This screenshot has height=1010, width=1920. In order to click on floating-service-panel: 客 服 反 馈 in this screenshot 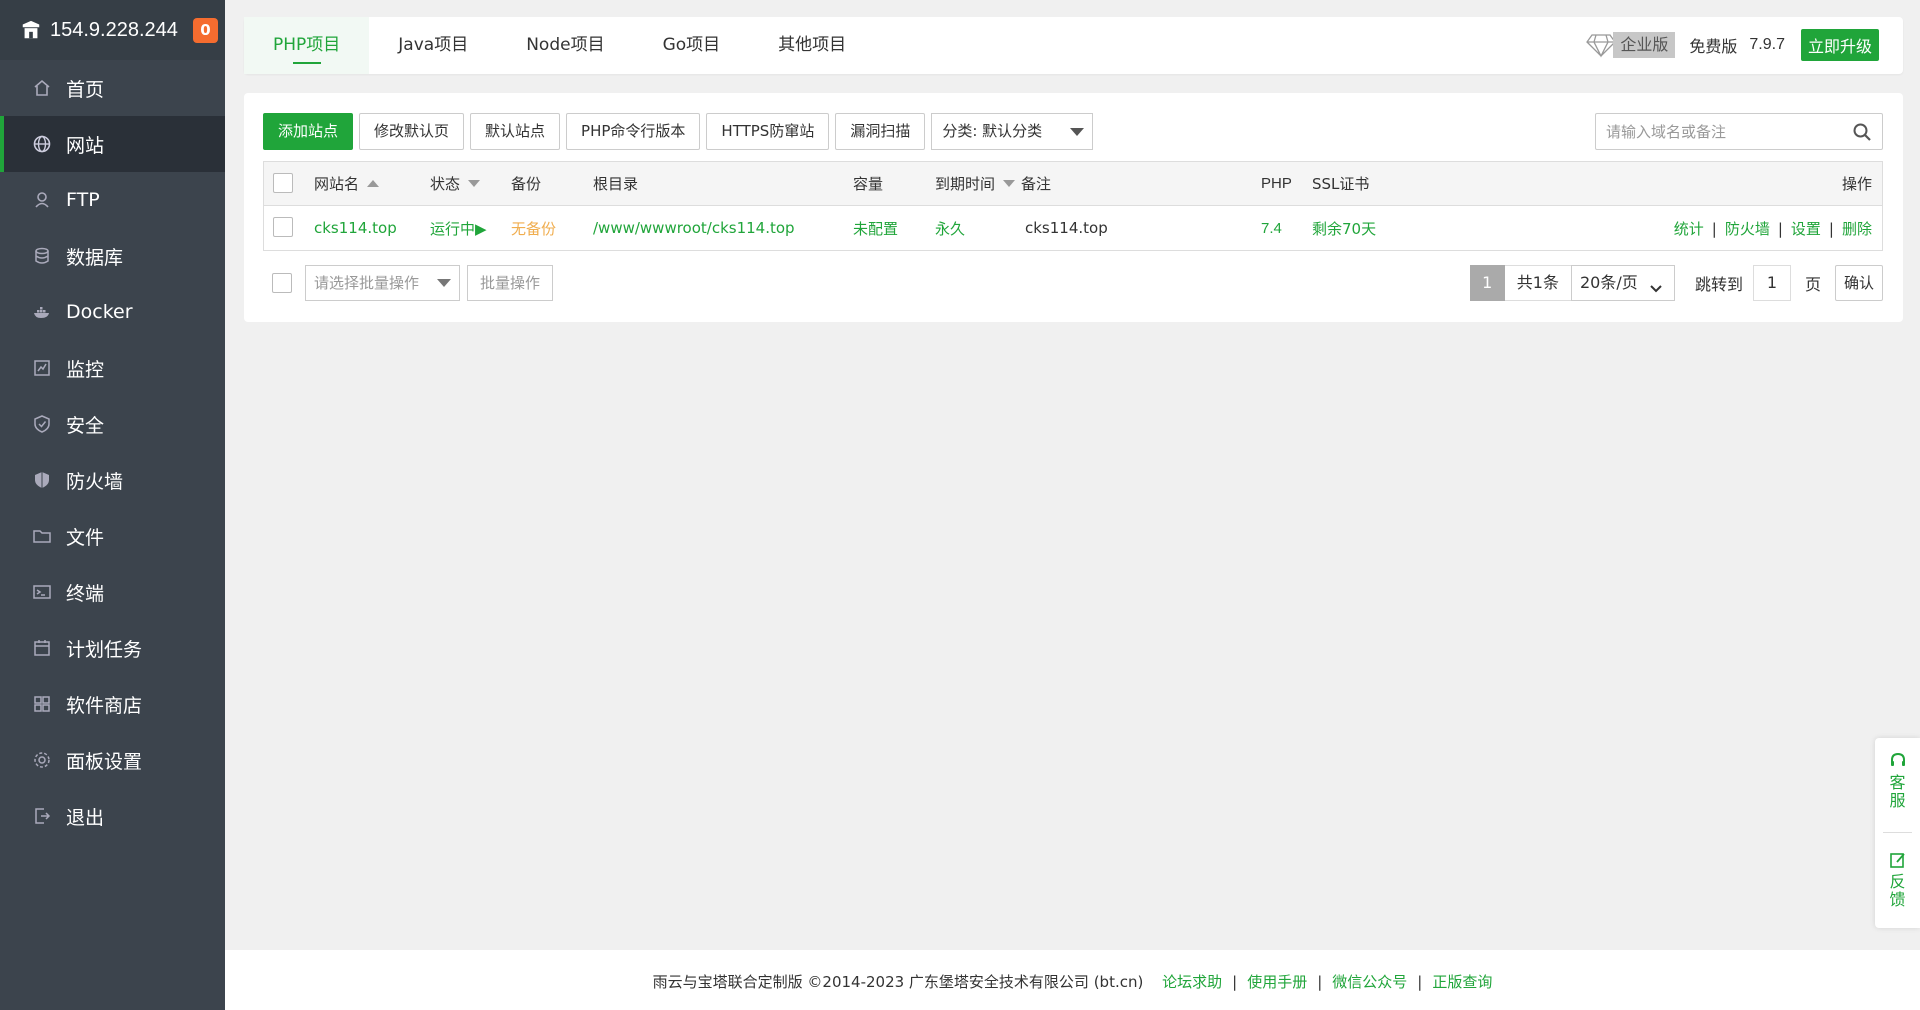, I will do `click(1897, 833)`.